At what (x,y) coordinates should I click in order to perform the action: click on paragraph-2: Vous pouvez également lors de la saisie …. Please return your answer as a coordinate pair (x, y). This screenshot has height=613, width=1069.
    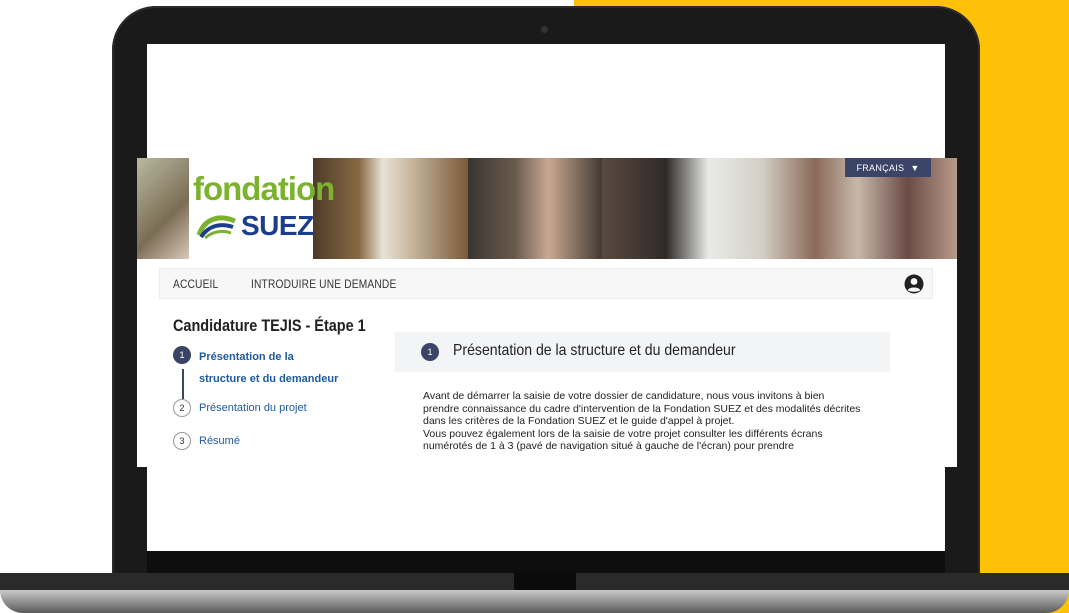
    Looking at the image, I should click on (623, 440).